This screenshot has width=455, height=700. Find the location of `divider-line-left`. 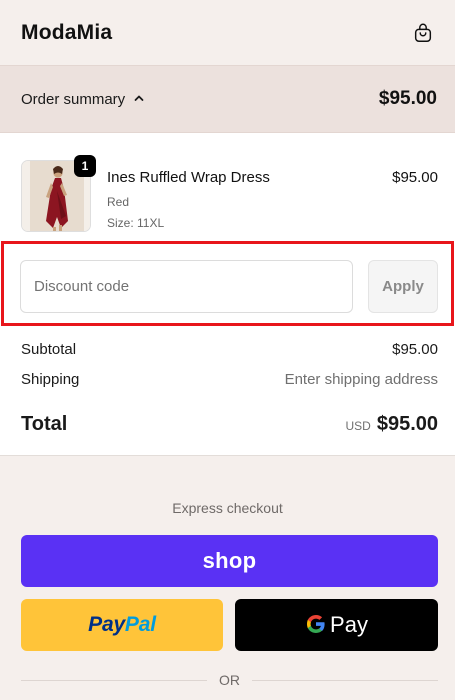

divider-line-left is located at coordinates (114, 680).